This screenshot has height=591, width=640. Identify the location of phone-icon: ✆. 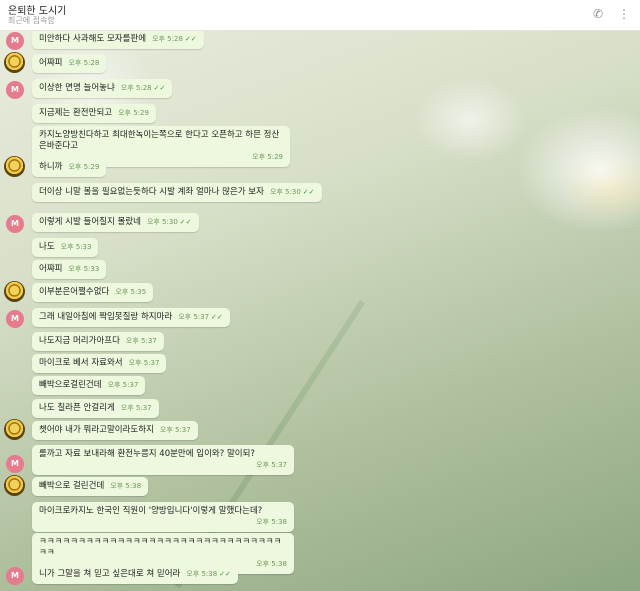
(598, 14).